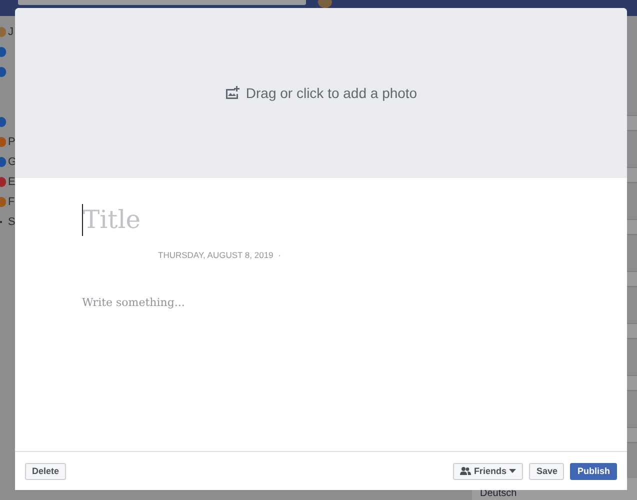  Describe the element at coordinates (216, 255) in the screenshot. I see `date-text: THURSDAY, AUGUST 8, 2019` at that location.